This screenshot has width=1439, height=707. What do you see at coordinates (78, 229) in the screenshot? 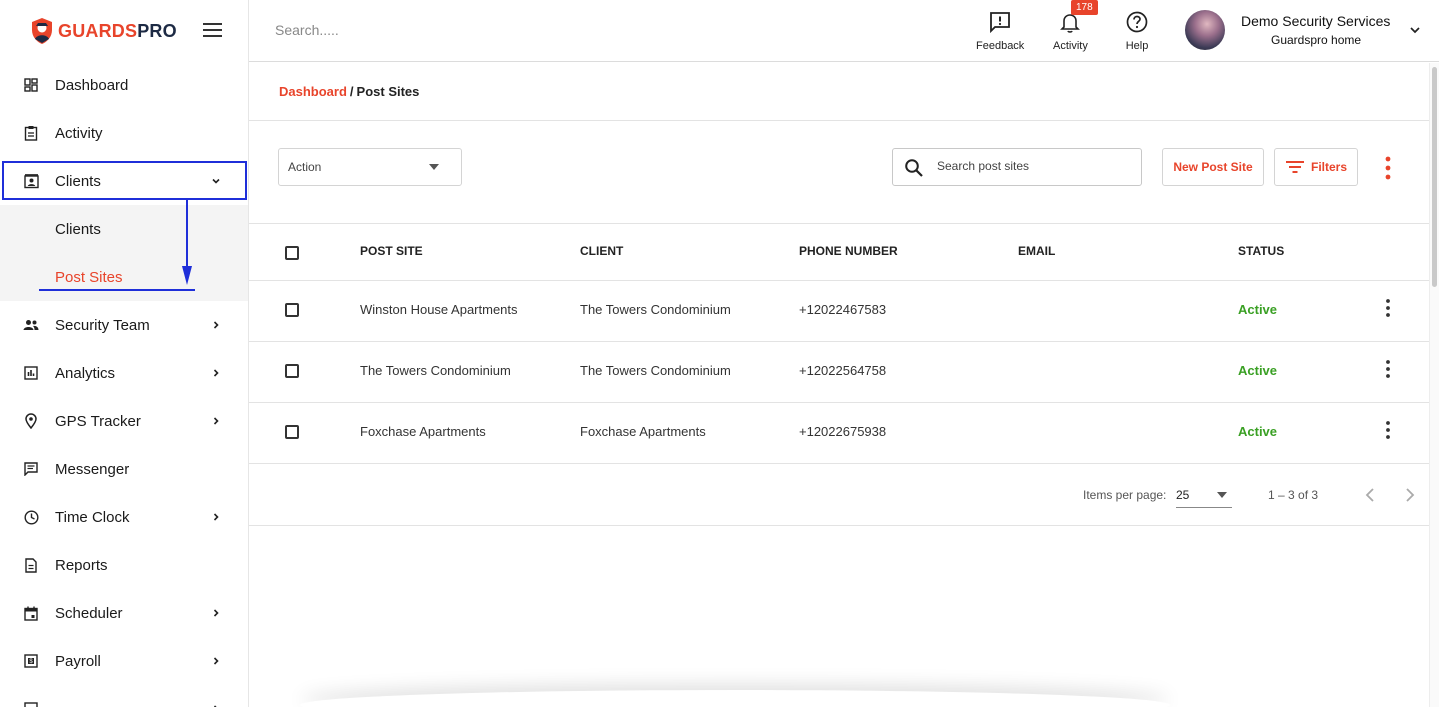
I see `sidebar-subitem-label: Clients` at bounding box center [78, 229].